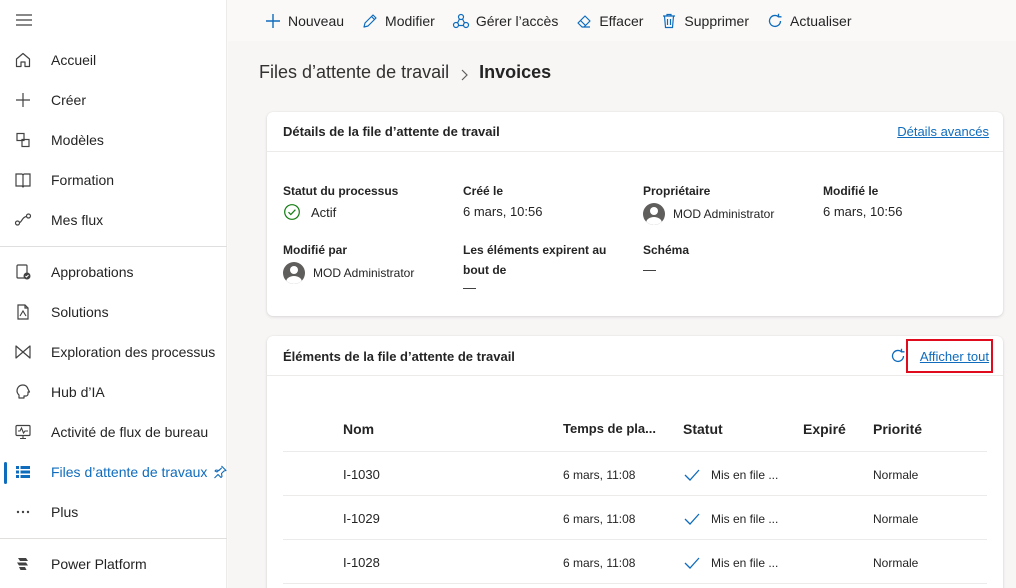 The image size is (1016, 588). Describe the element at coordinates (220, 472) in the screenshot. I see `pin-icon` at that location.